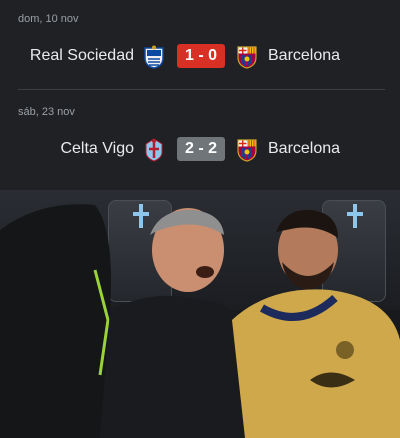  What do you see at coordinates (48, 19) in the screenshot?
I see `match-date: dom, 10 nov` at bounding box center [48, 19].